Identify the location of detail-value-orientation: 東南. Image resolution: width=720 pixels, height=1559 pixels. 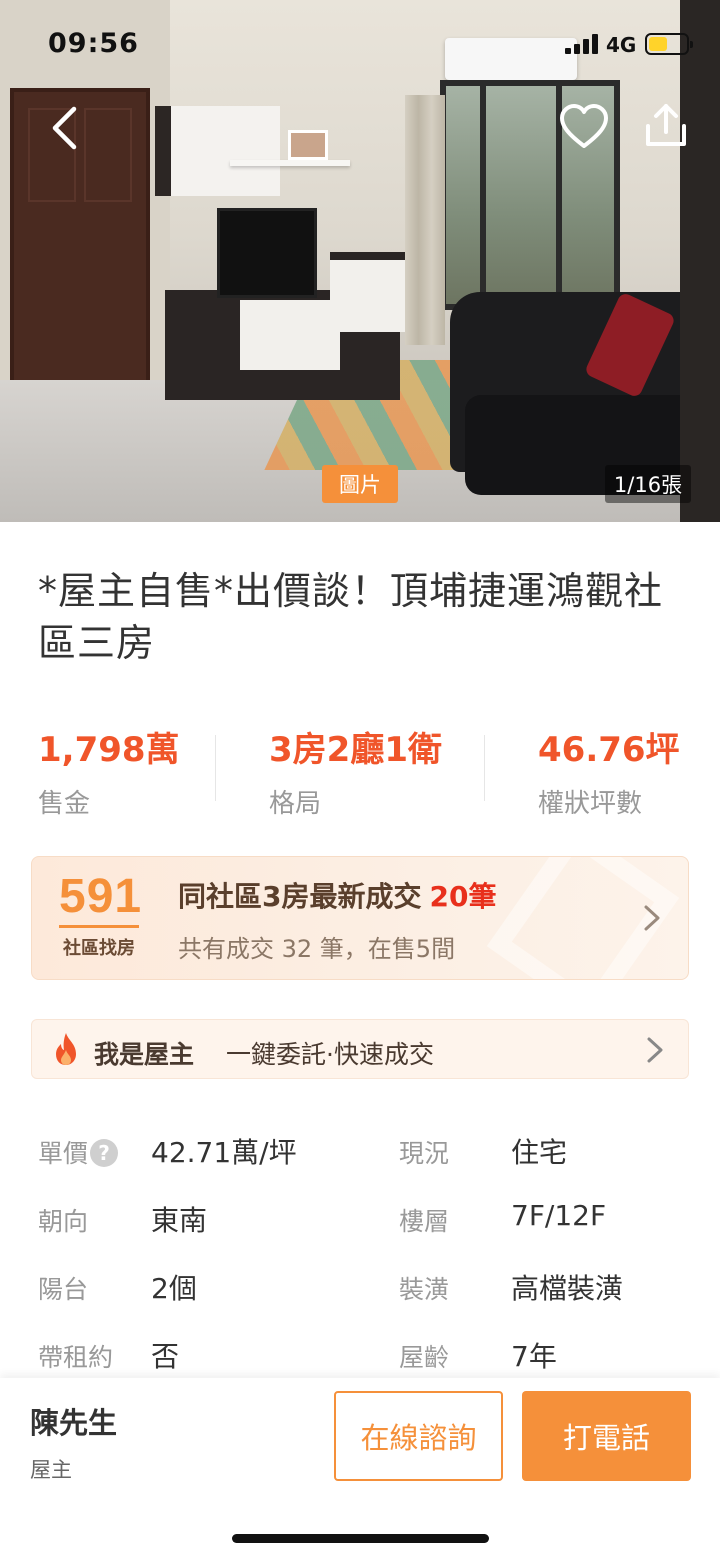
(179, 1220).